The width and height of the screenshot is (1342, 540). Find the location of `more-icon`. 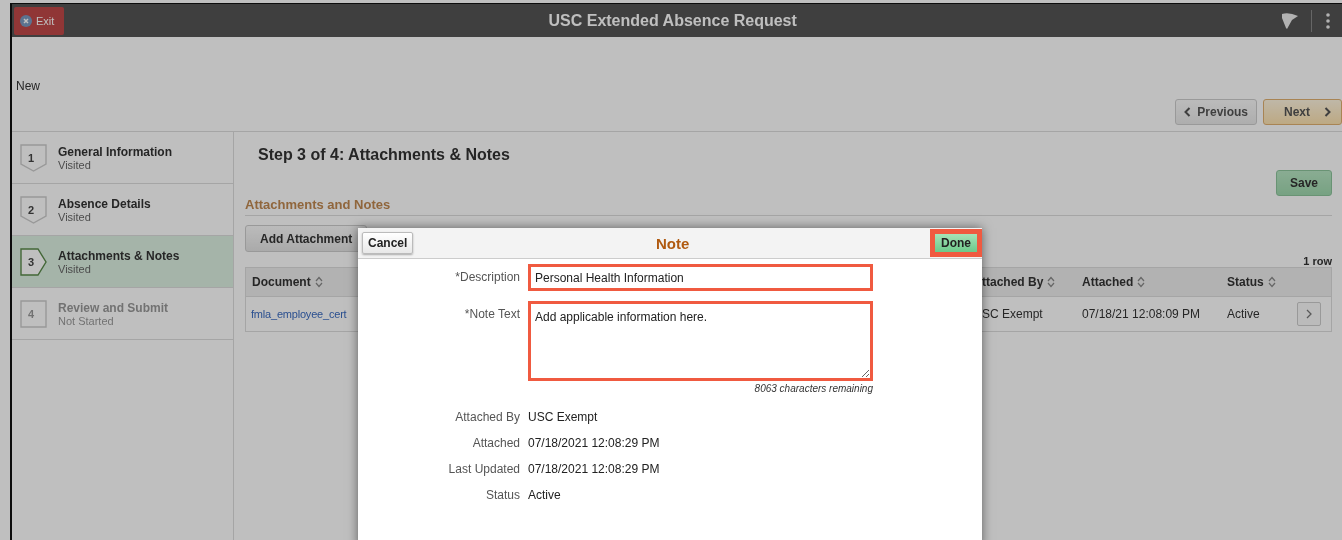

more-icon is located at coordinates (1328, 20).